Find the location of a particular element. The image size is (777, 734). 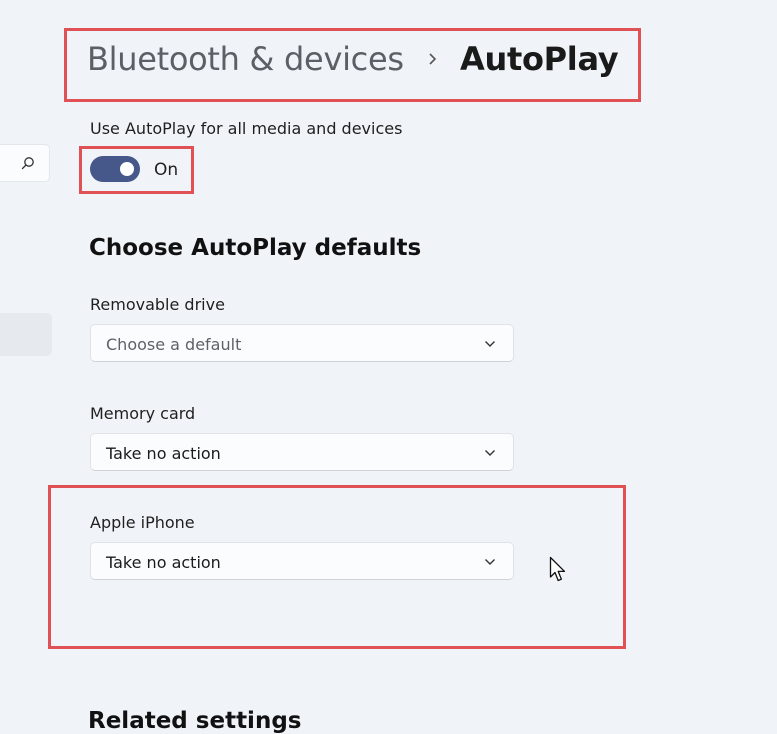

sidebar-selected-item is located at coordinates (26, 334).